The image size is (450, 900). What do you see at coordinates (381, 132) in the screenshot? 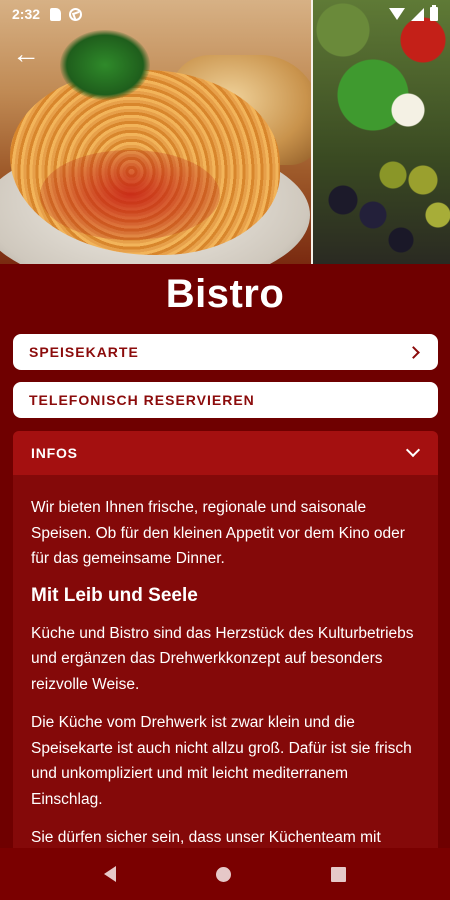
I see `salad-photo` at bounding box center [381, 132].